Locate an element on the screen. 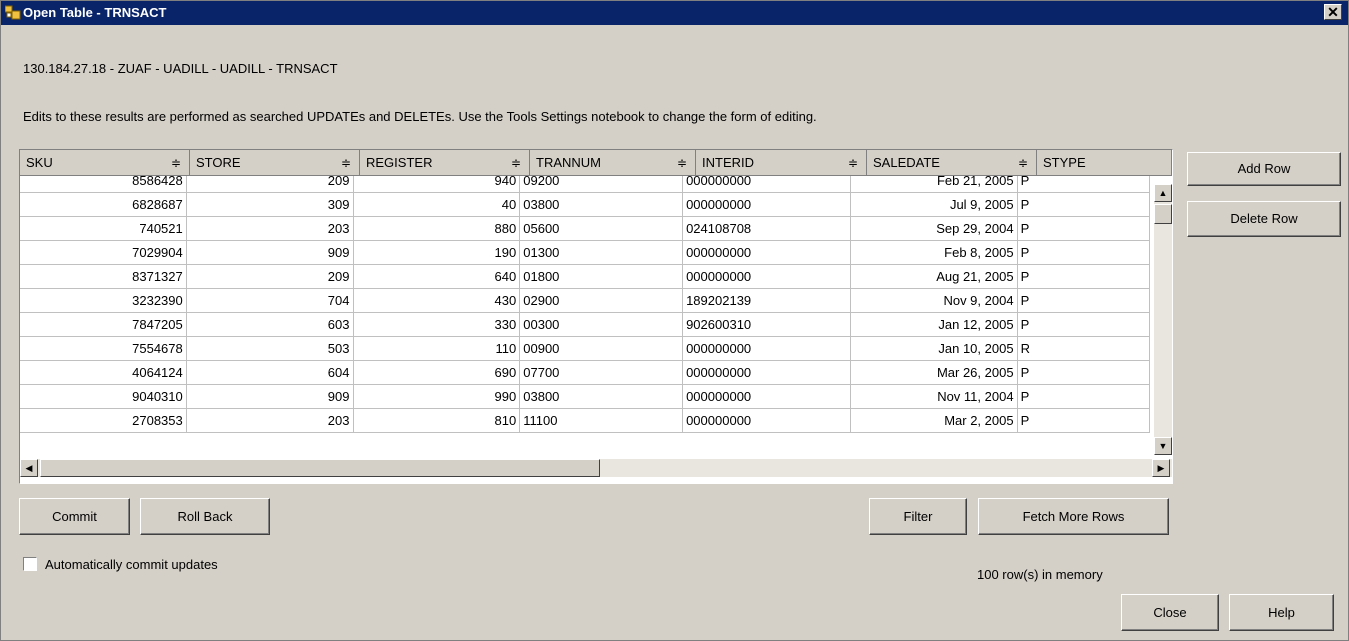  cell-saledate: Jan 12, 2005 is located at coordinates (934, 325).